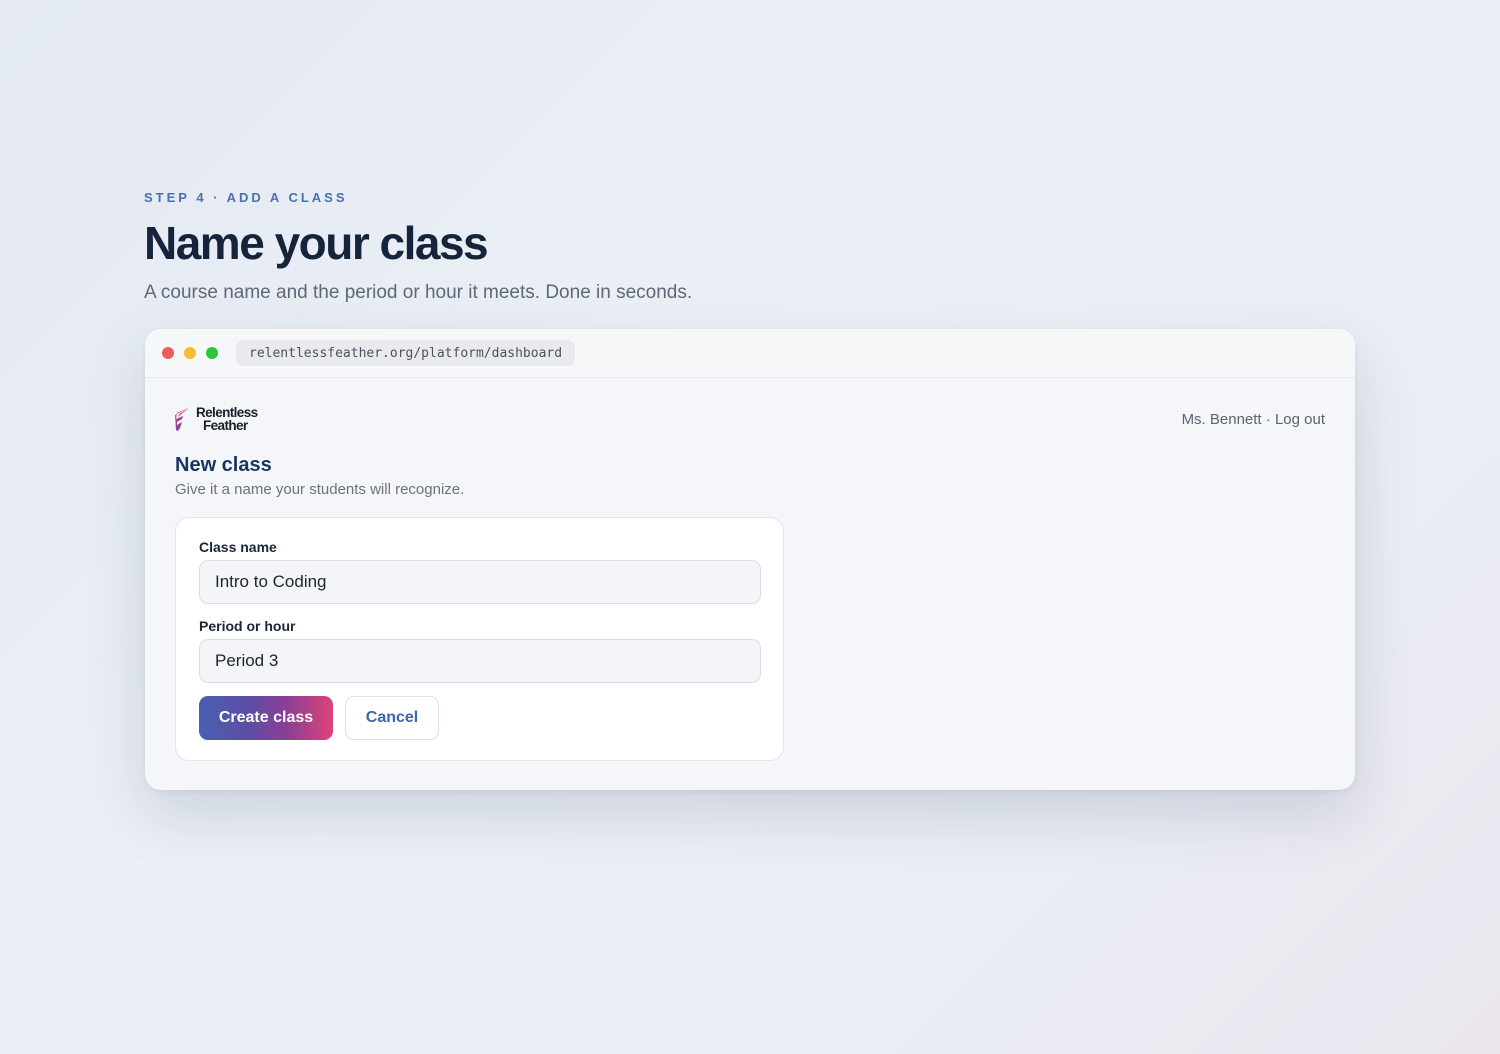 The image size is (1500, 1054). What do you see at coordinates (247, 626) in the screenshot?
I see `period-label: Period or hour` at bounding box center [247, 626].